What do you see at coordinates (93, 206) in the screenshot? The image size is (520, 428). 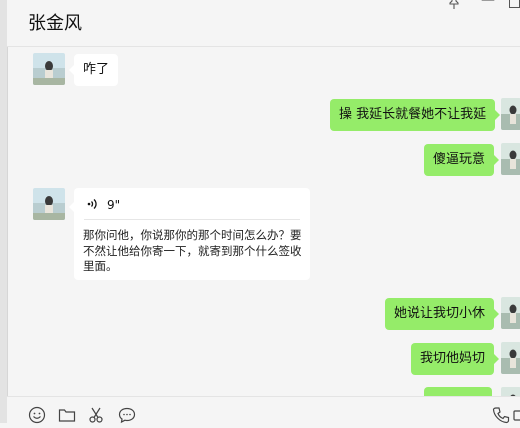 I see `voice-wave-icon` at bounding box center [93, 206].